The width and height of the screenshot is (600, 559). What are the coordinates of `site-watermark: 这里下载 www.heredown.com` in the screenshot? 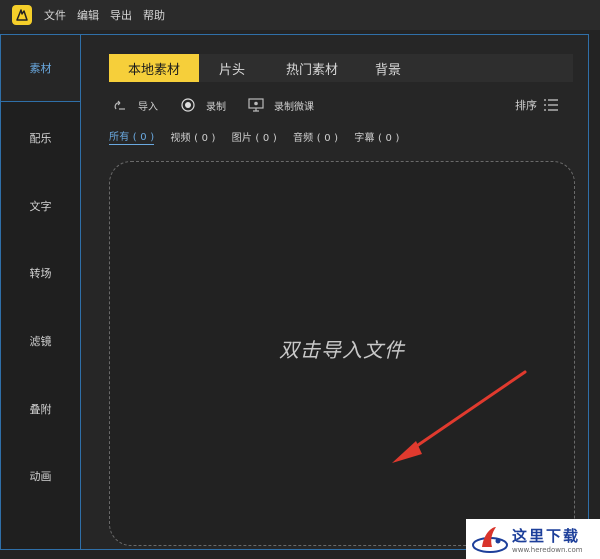 It's located at (533, 539).